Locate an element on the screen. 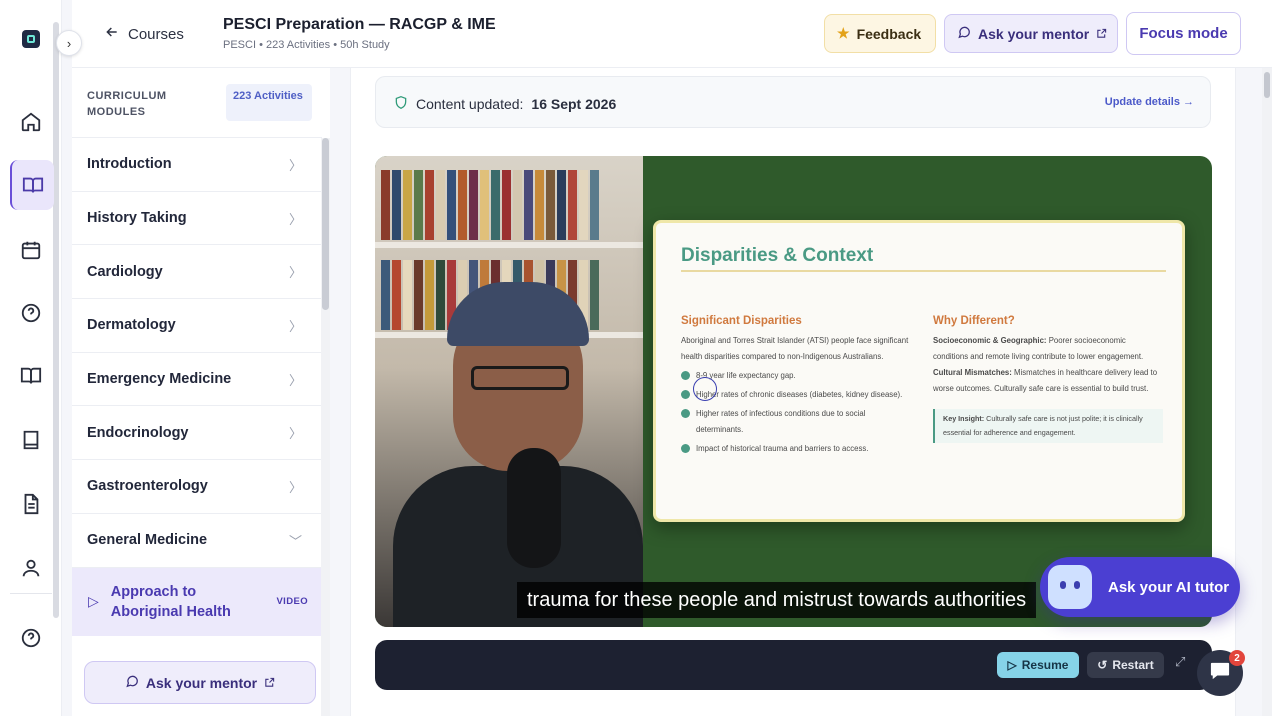  slide-title: Disparities & Context is located at coordinates (777, 255).